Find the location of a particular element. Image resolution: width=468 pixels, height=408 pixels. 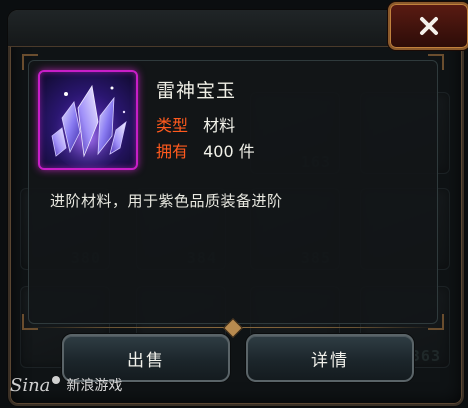

watermark: Sina 新浪游戏 is located at coordinates (66, 385).